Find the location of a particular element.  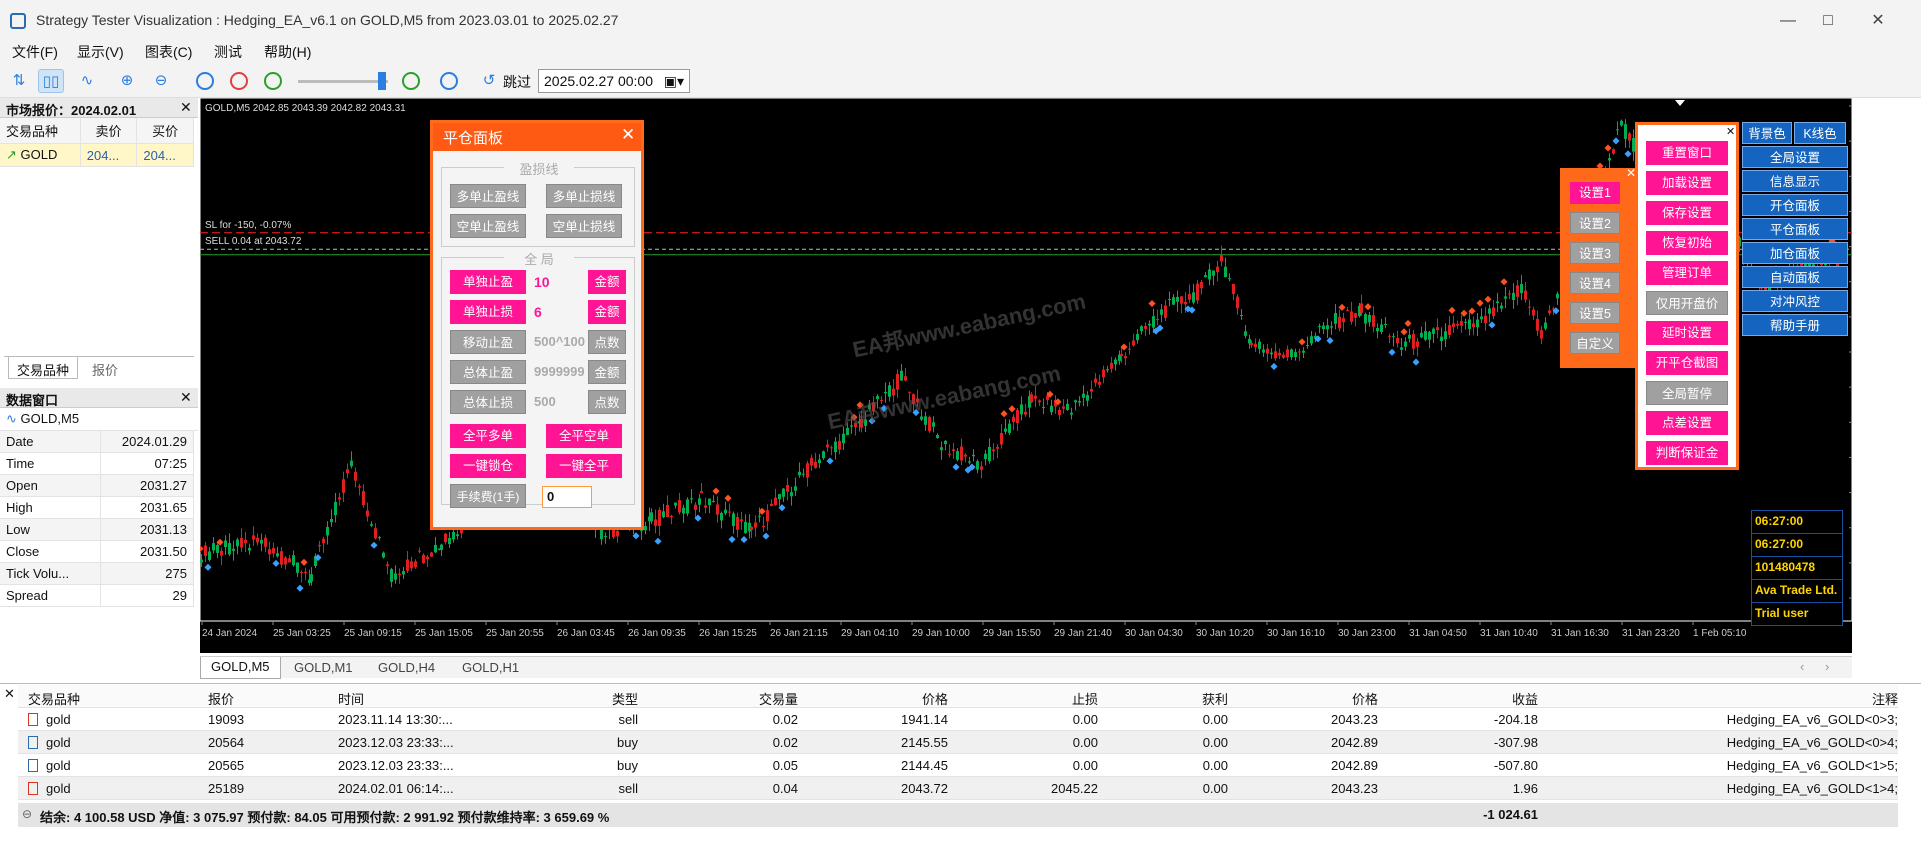

tab-gold-h4: GOLD,H4 is located at coordinates (406, 667).